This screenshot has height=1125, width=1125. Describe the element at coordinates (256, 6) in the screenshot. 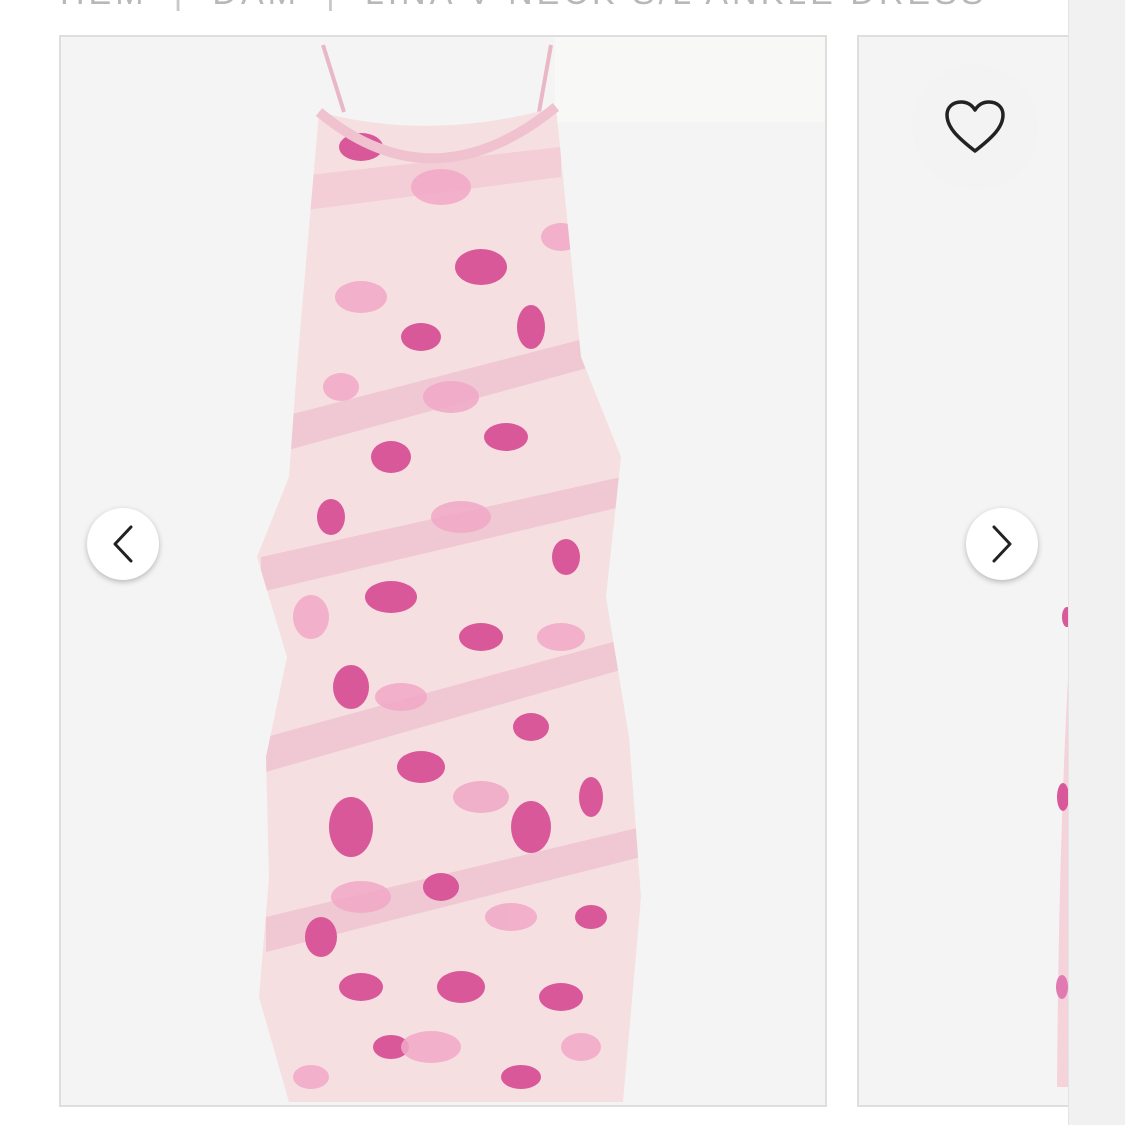

I see `breadcrumb-item-women: DAM` at that location.